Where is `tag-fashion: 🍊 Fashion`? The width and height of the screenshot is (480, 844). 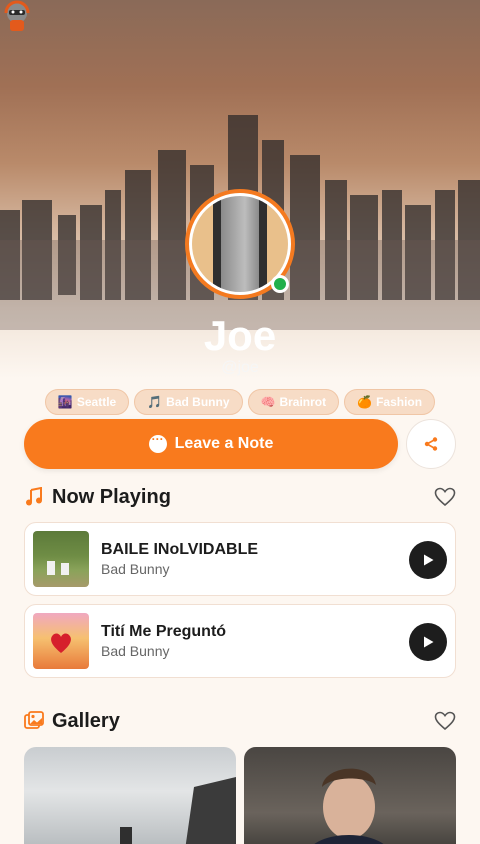 tag-fashion: 🍊 Fashion is located at coordinates (390, 402).